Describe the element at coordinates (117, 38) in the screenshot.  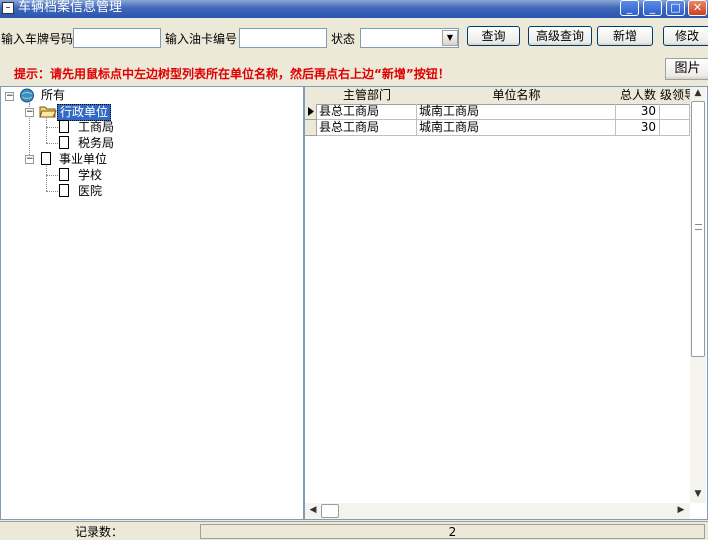
I see `plate-input` at that location.